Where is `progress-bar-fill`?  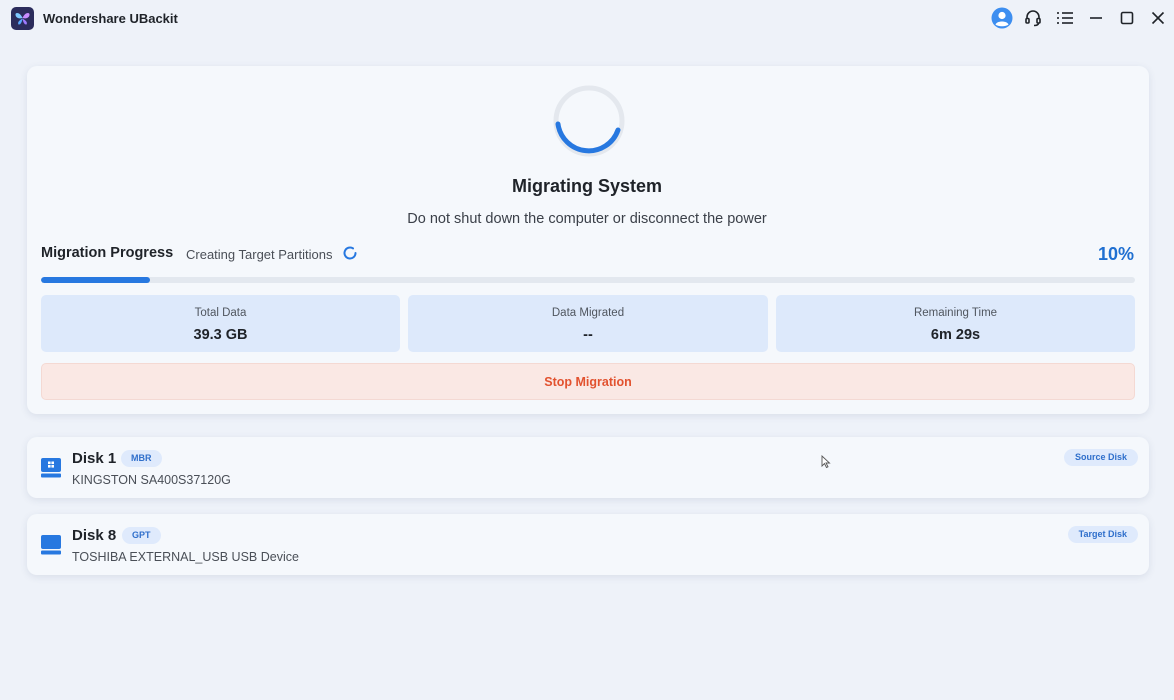 progress-bar-fill is located at coordinates (96, 280).